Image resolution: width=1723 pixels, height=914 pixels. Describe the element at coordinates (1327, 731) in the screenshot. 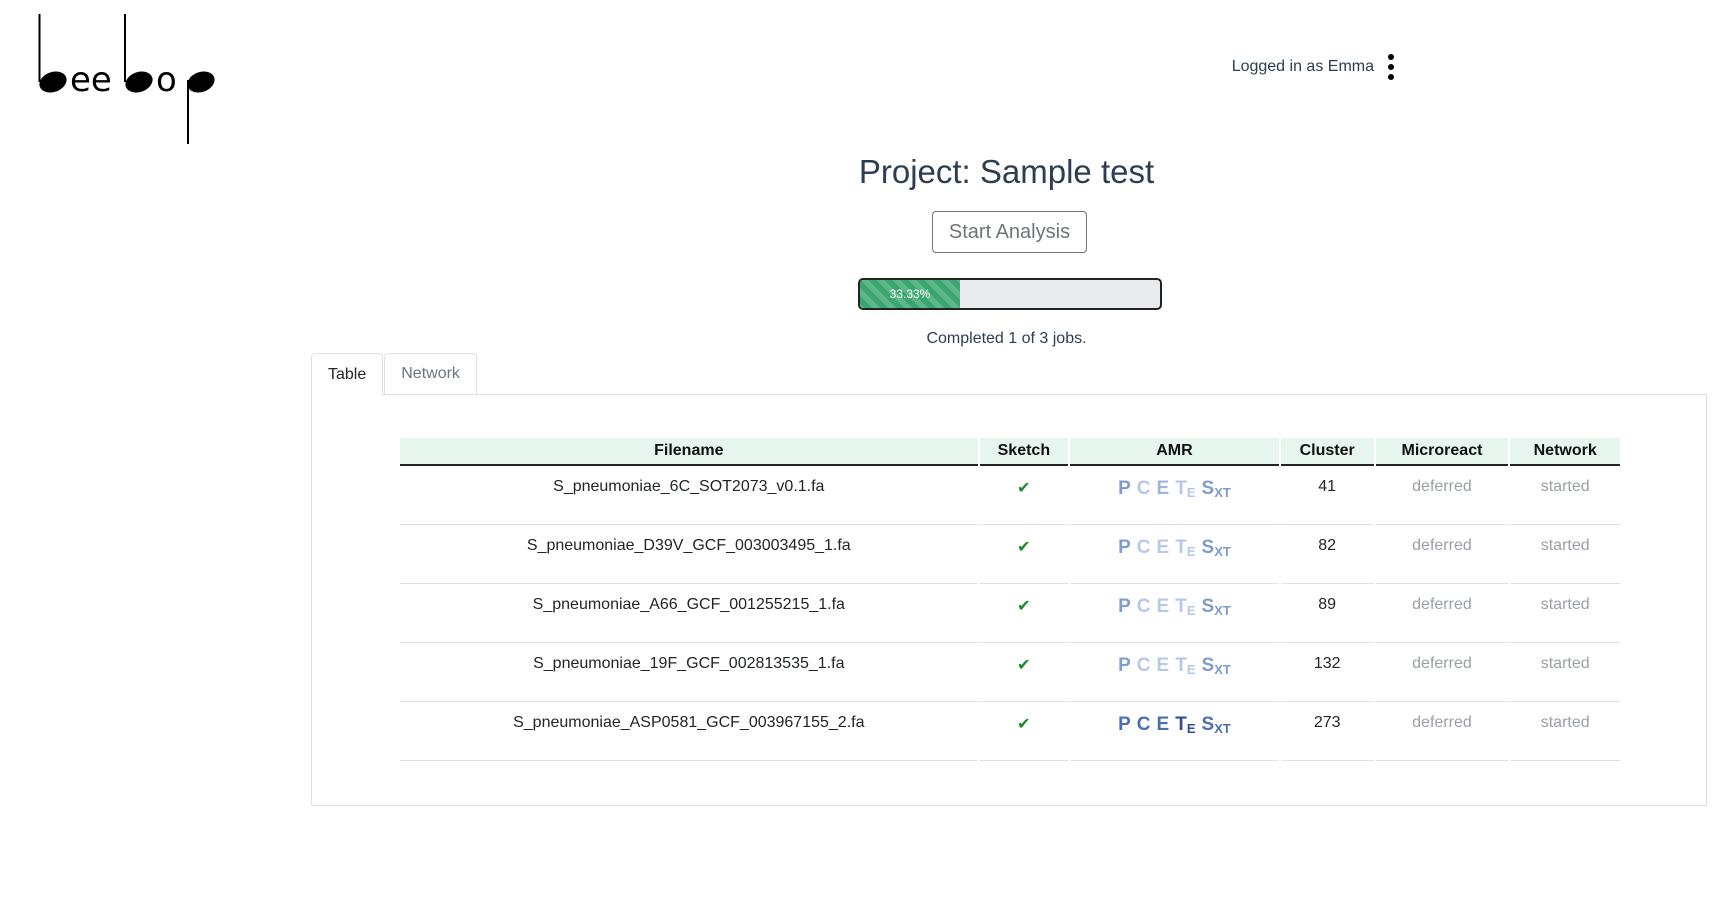

I see `cluster-cell: 273` at that location.